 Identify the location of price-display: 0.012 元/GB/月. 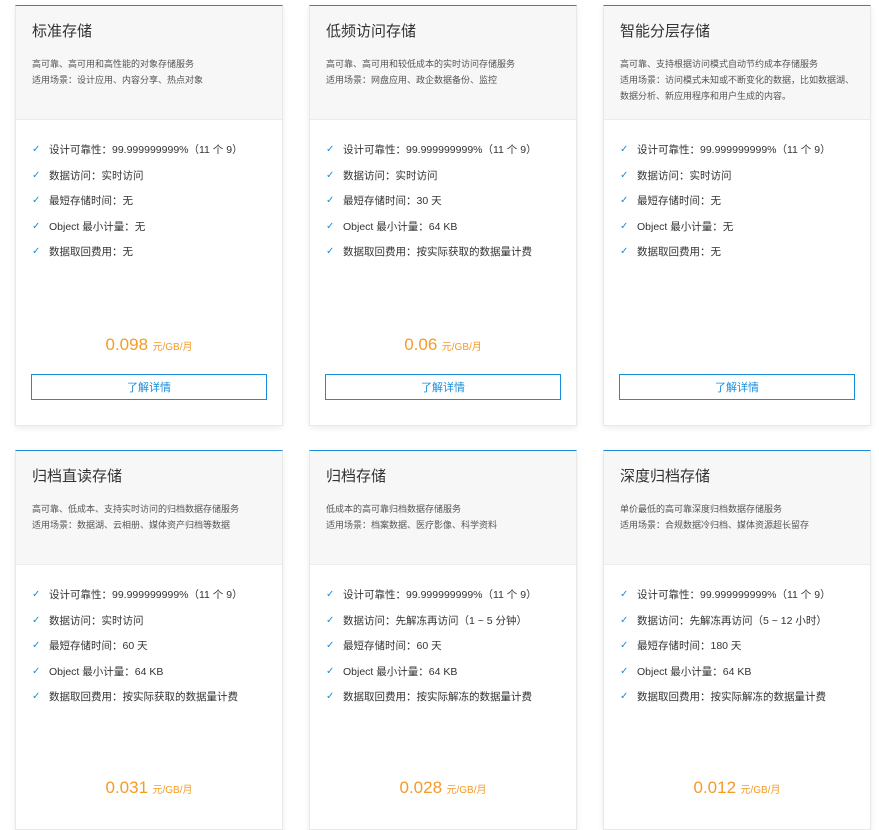
(737, 788).